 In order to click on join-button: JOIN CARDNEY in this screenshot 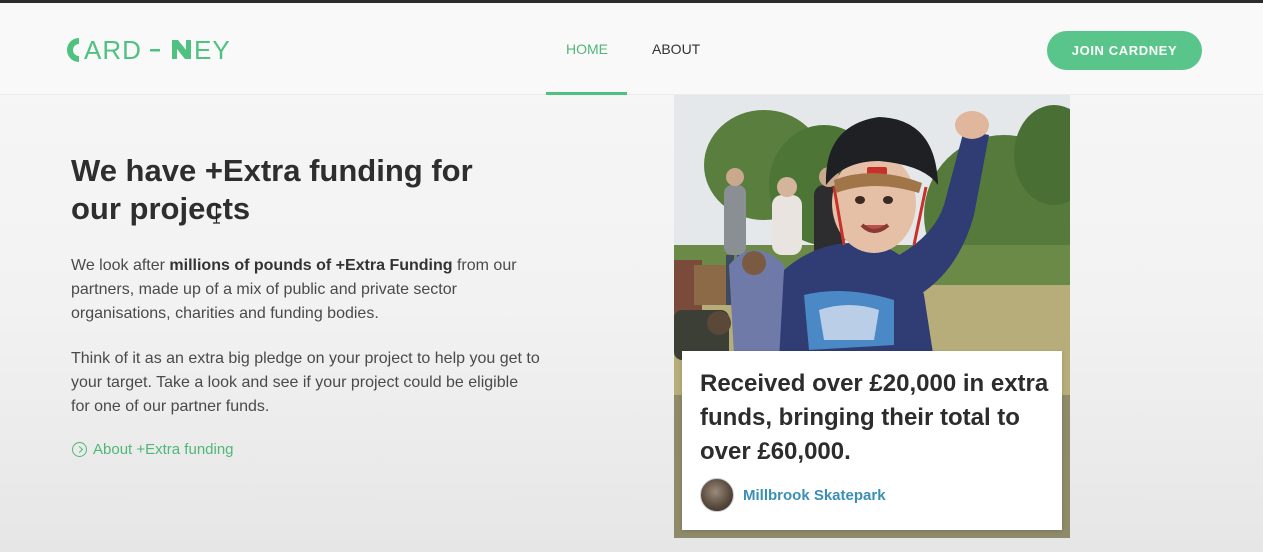, I will do `click(1124, 50)`.